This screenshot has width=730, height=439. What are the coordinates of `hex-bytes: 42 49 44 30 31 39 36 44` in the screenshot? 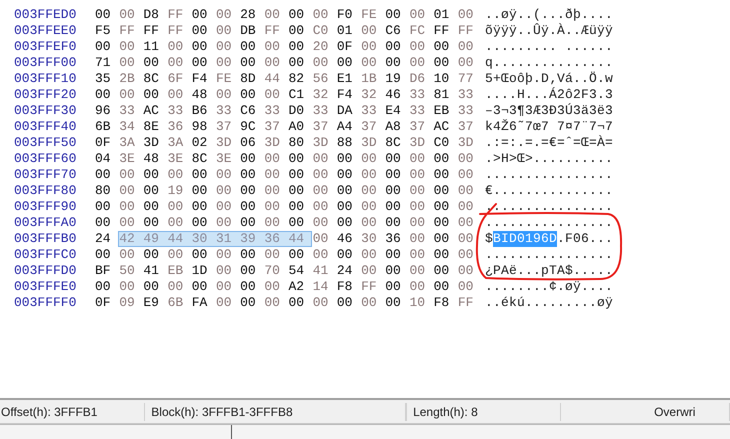 It's located at (215, 239).